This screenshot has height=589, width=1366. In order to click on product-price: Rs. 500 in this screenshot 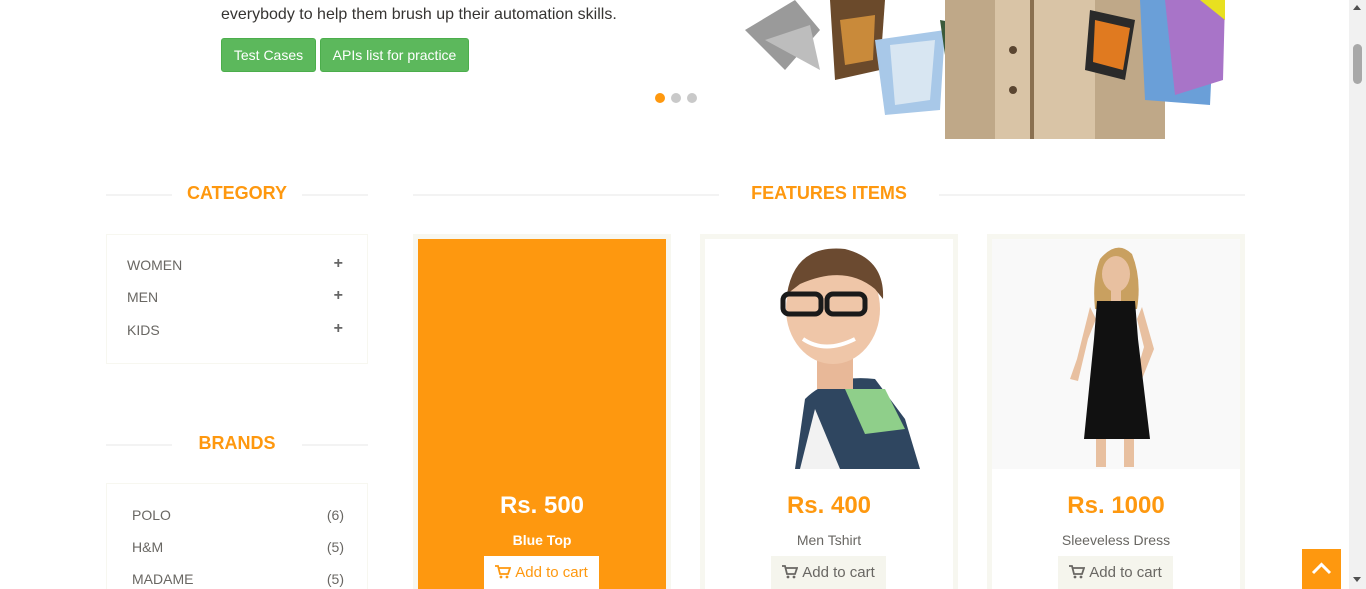, I will do `click(542, 505)`.